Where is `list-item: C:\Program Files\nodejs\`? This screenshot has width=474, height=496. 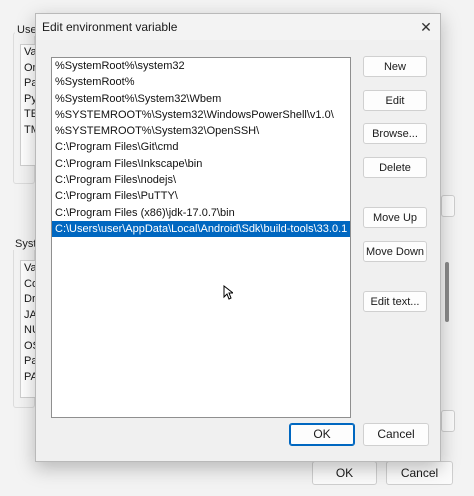 list-item: C:\Program Files\nodejs\ is located at coordinates (201, 180).